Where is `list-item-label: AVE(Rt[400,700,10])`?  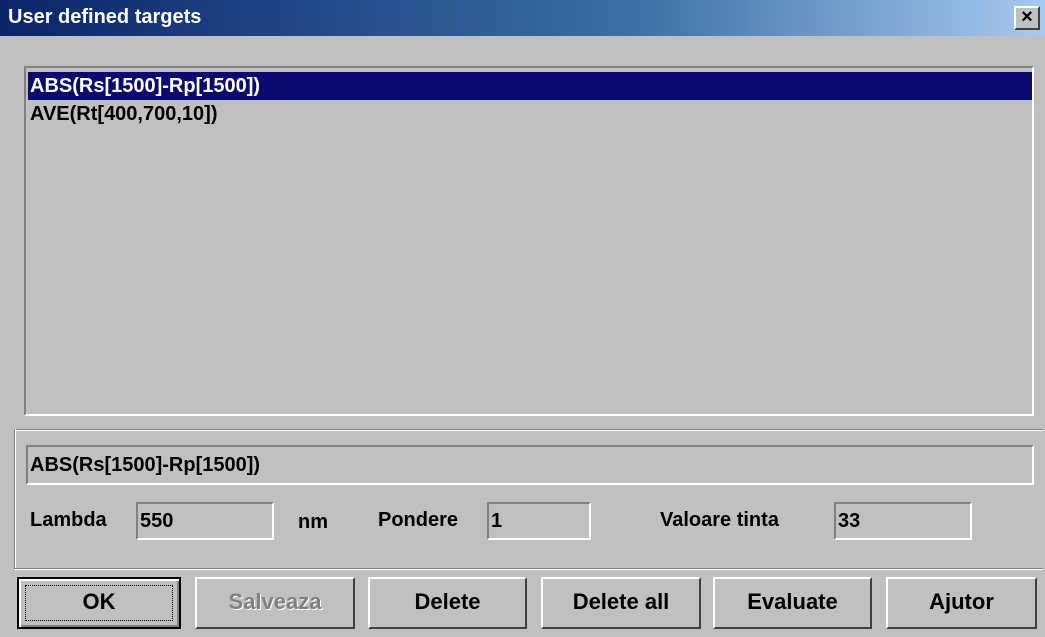 list-item-label: AVE(Rt[400,700,10]) is located at coordinates (124, 114).